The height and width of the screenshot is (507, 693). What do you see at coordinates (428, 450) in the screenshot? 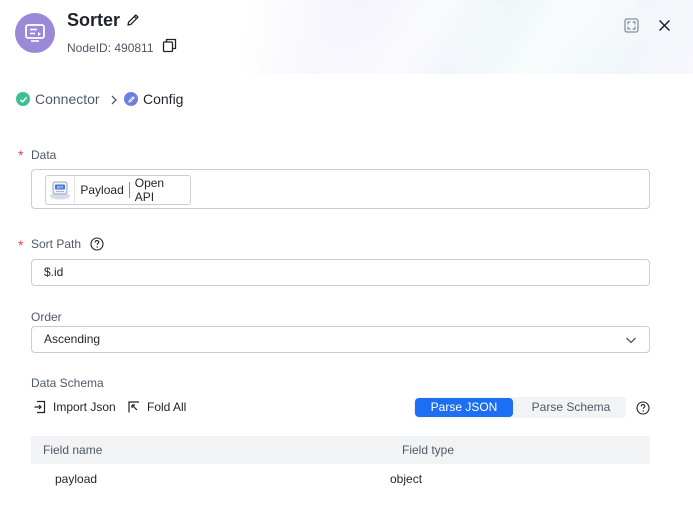
I see `column-header-field-type: Field type` at bounding box center [428, 450].